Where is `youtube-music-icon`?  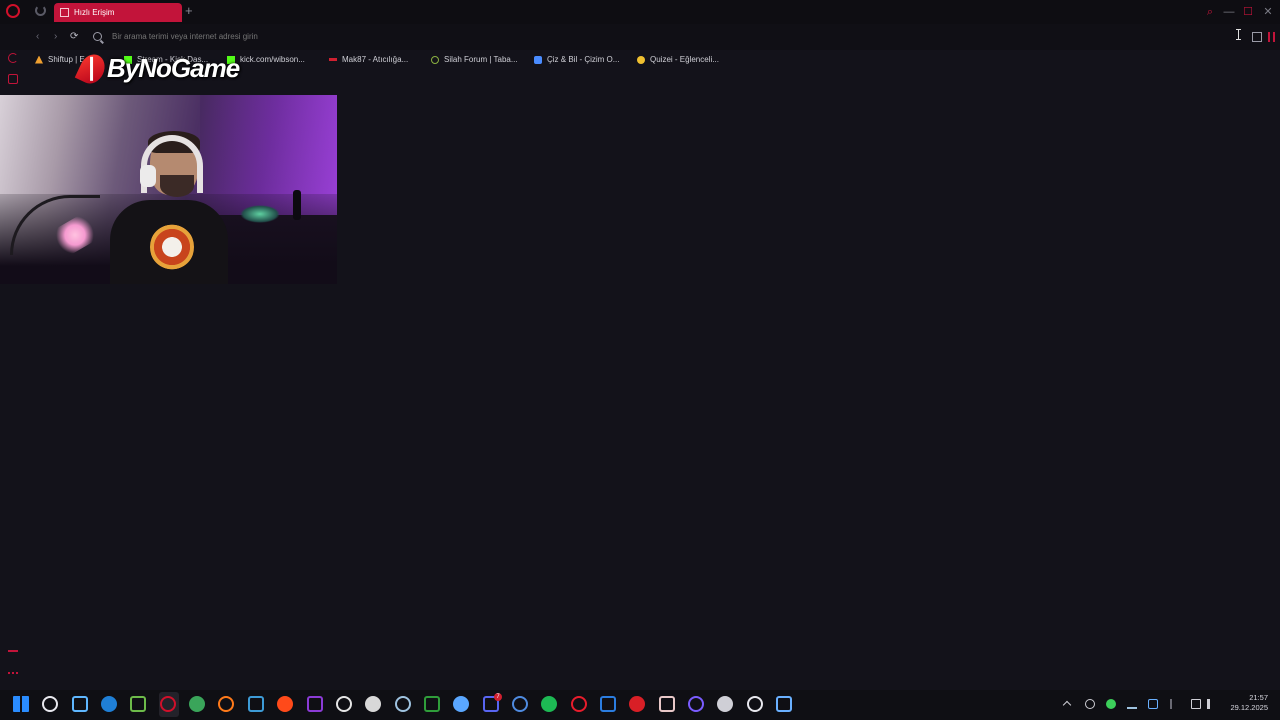
youtube-music-icon is located at coordinates (579, 704).